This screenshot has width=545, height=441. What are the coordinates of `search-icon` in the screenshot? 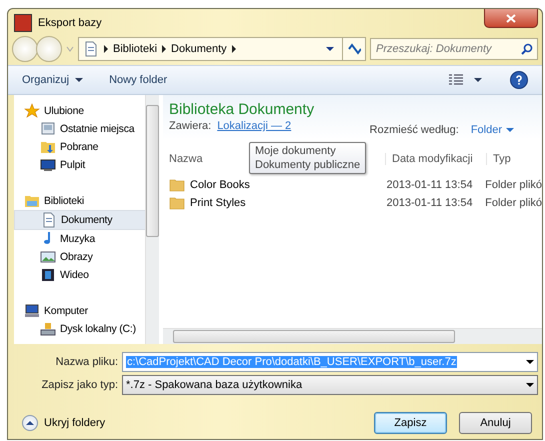 It's located at (527, 49).